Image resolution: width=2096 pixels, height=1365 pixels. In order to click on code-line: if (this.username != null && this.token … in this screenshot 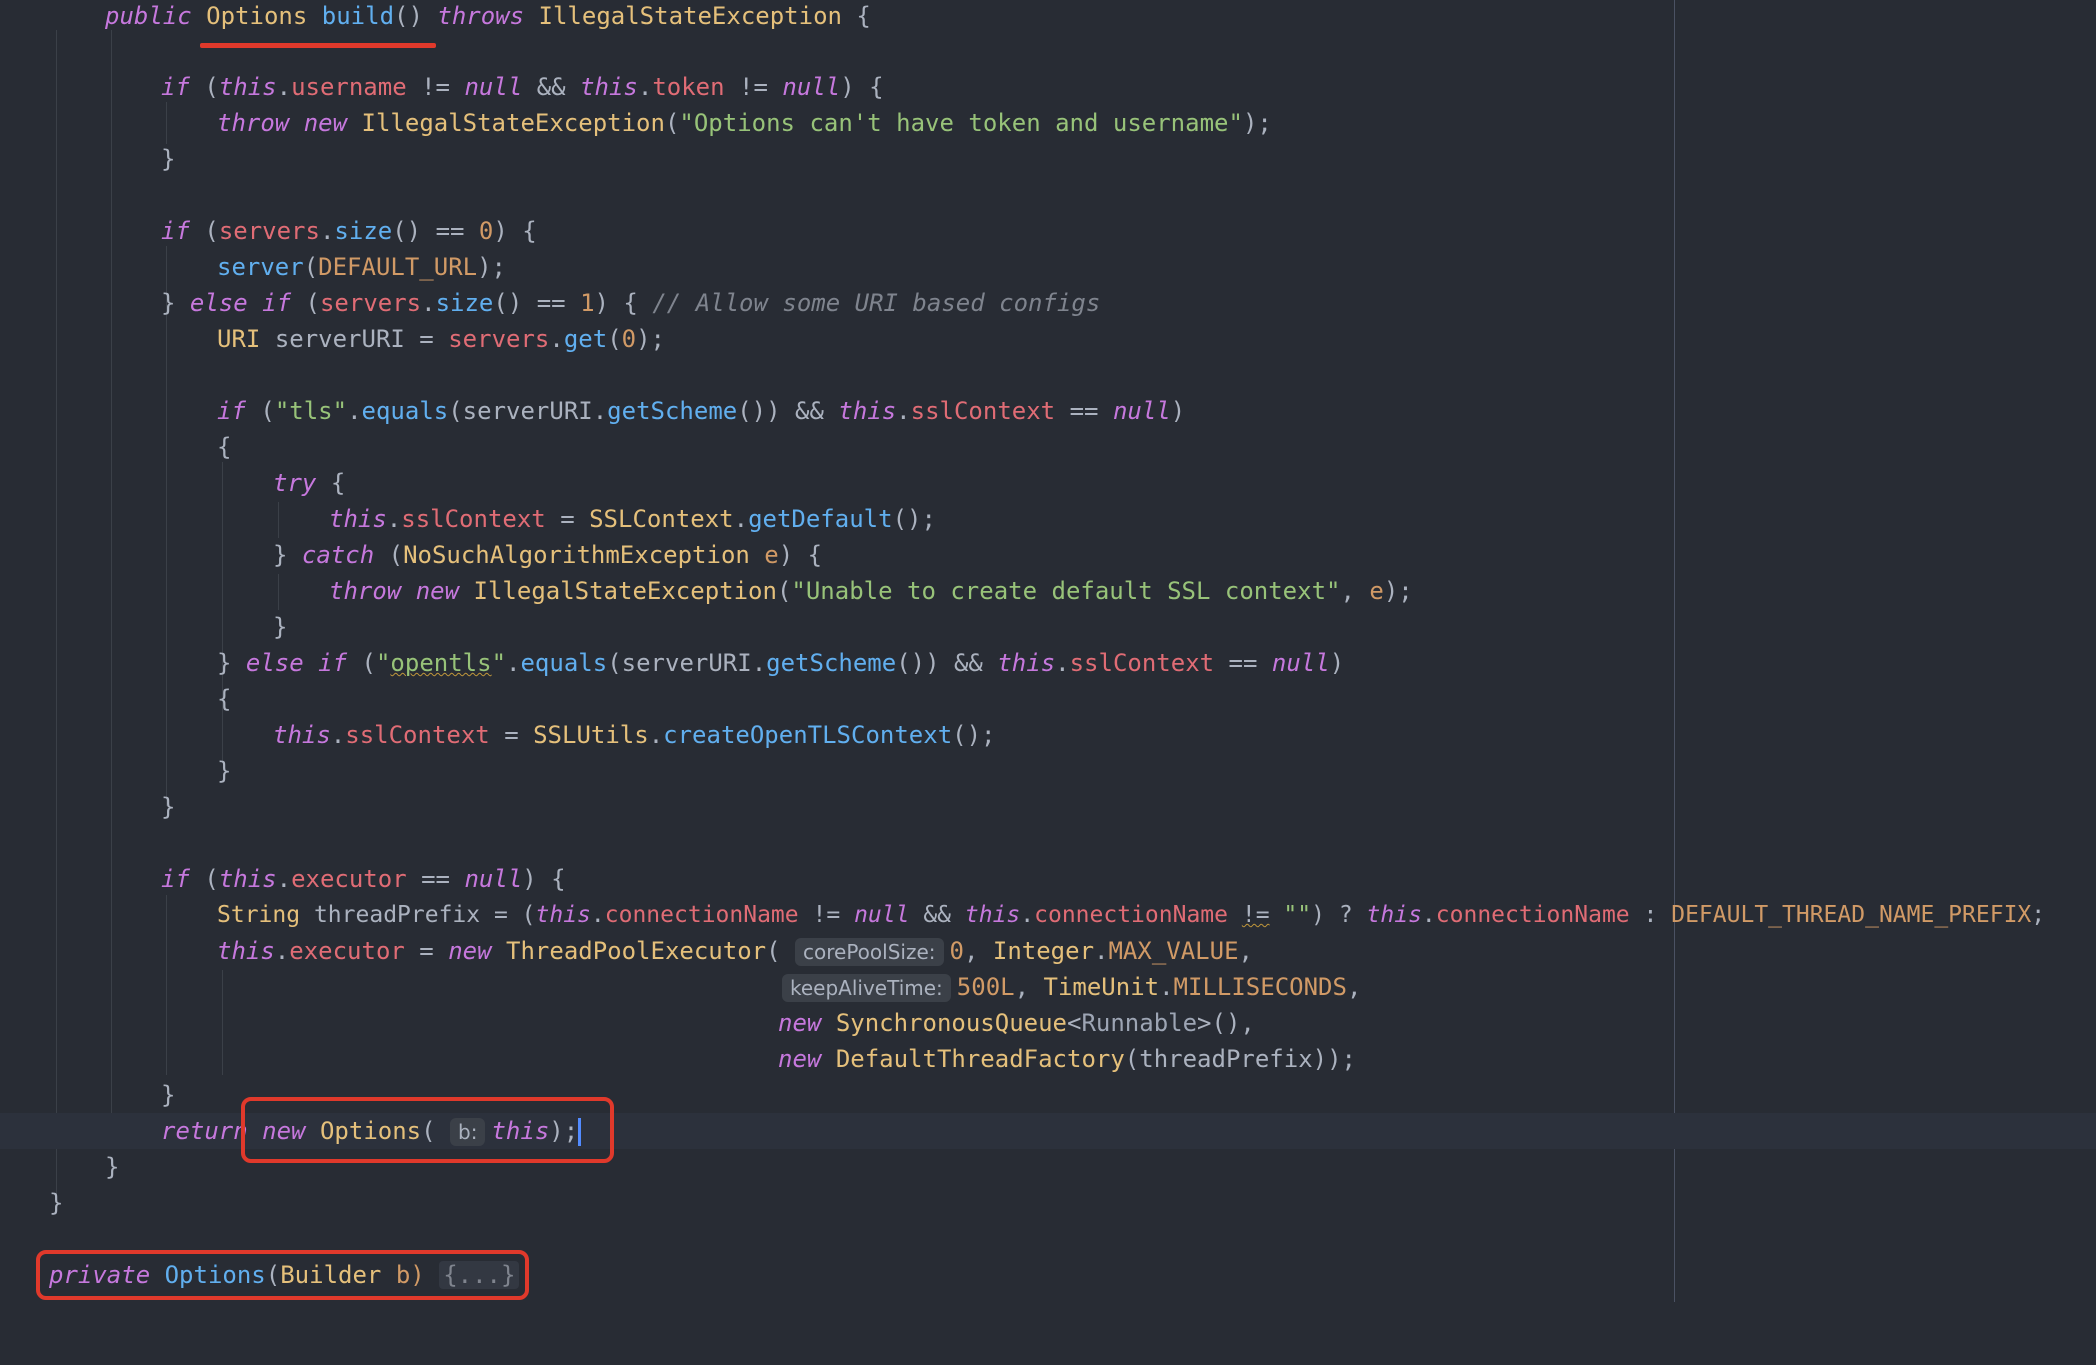, I will do `click(522, 87)`.